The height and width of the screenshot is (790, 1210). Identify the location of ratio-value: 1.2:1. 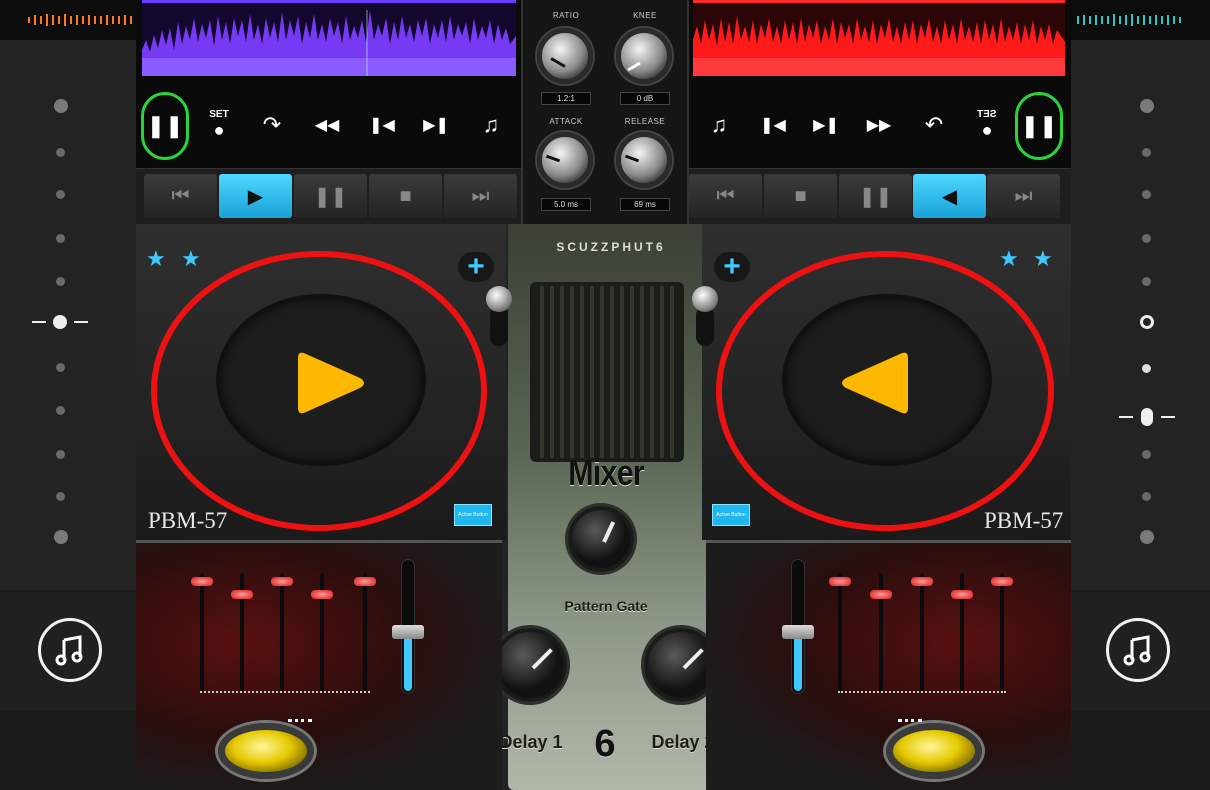
(566, 98).